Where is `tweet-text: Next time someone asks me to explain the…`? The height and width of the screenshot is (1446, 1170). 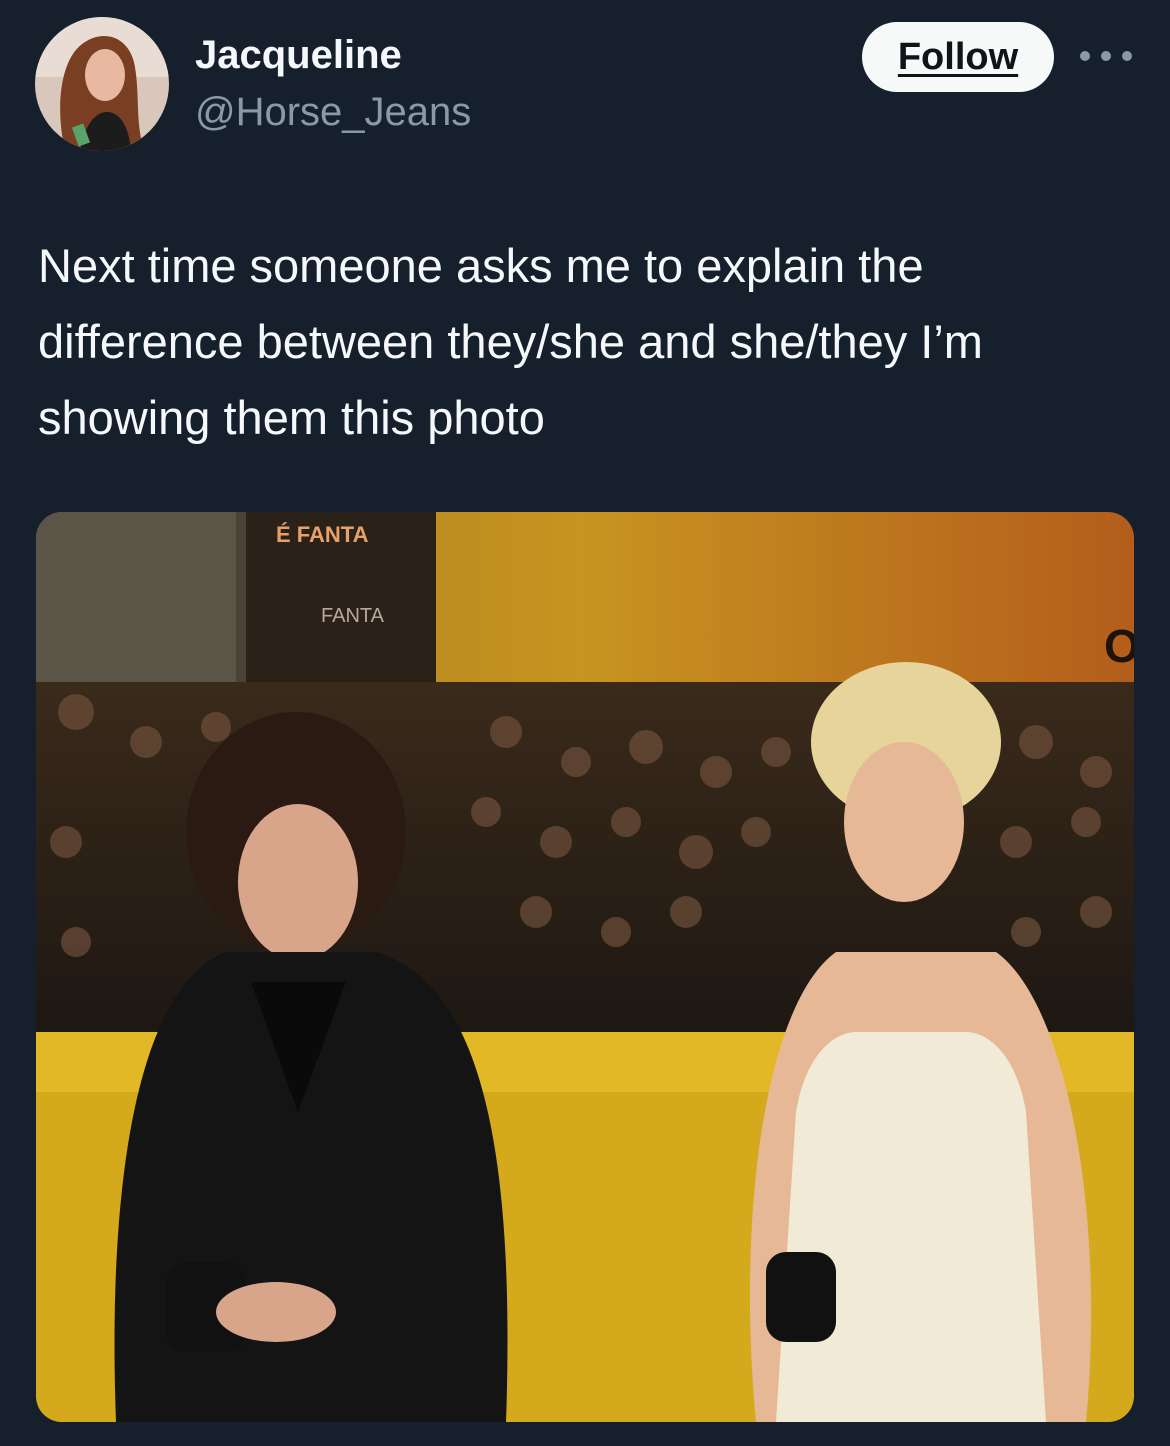 tweet-text: Next time someone asks me to explain the… is located at coordinates (510, 341).